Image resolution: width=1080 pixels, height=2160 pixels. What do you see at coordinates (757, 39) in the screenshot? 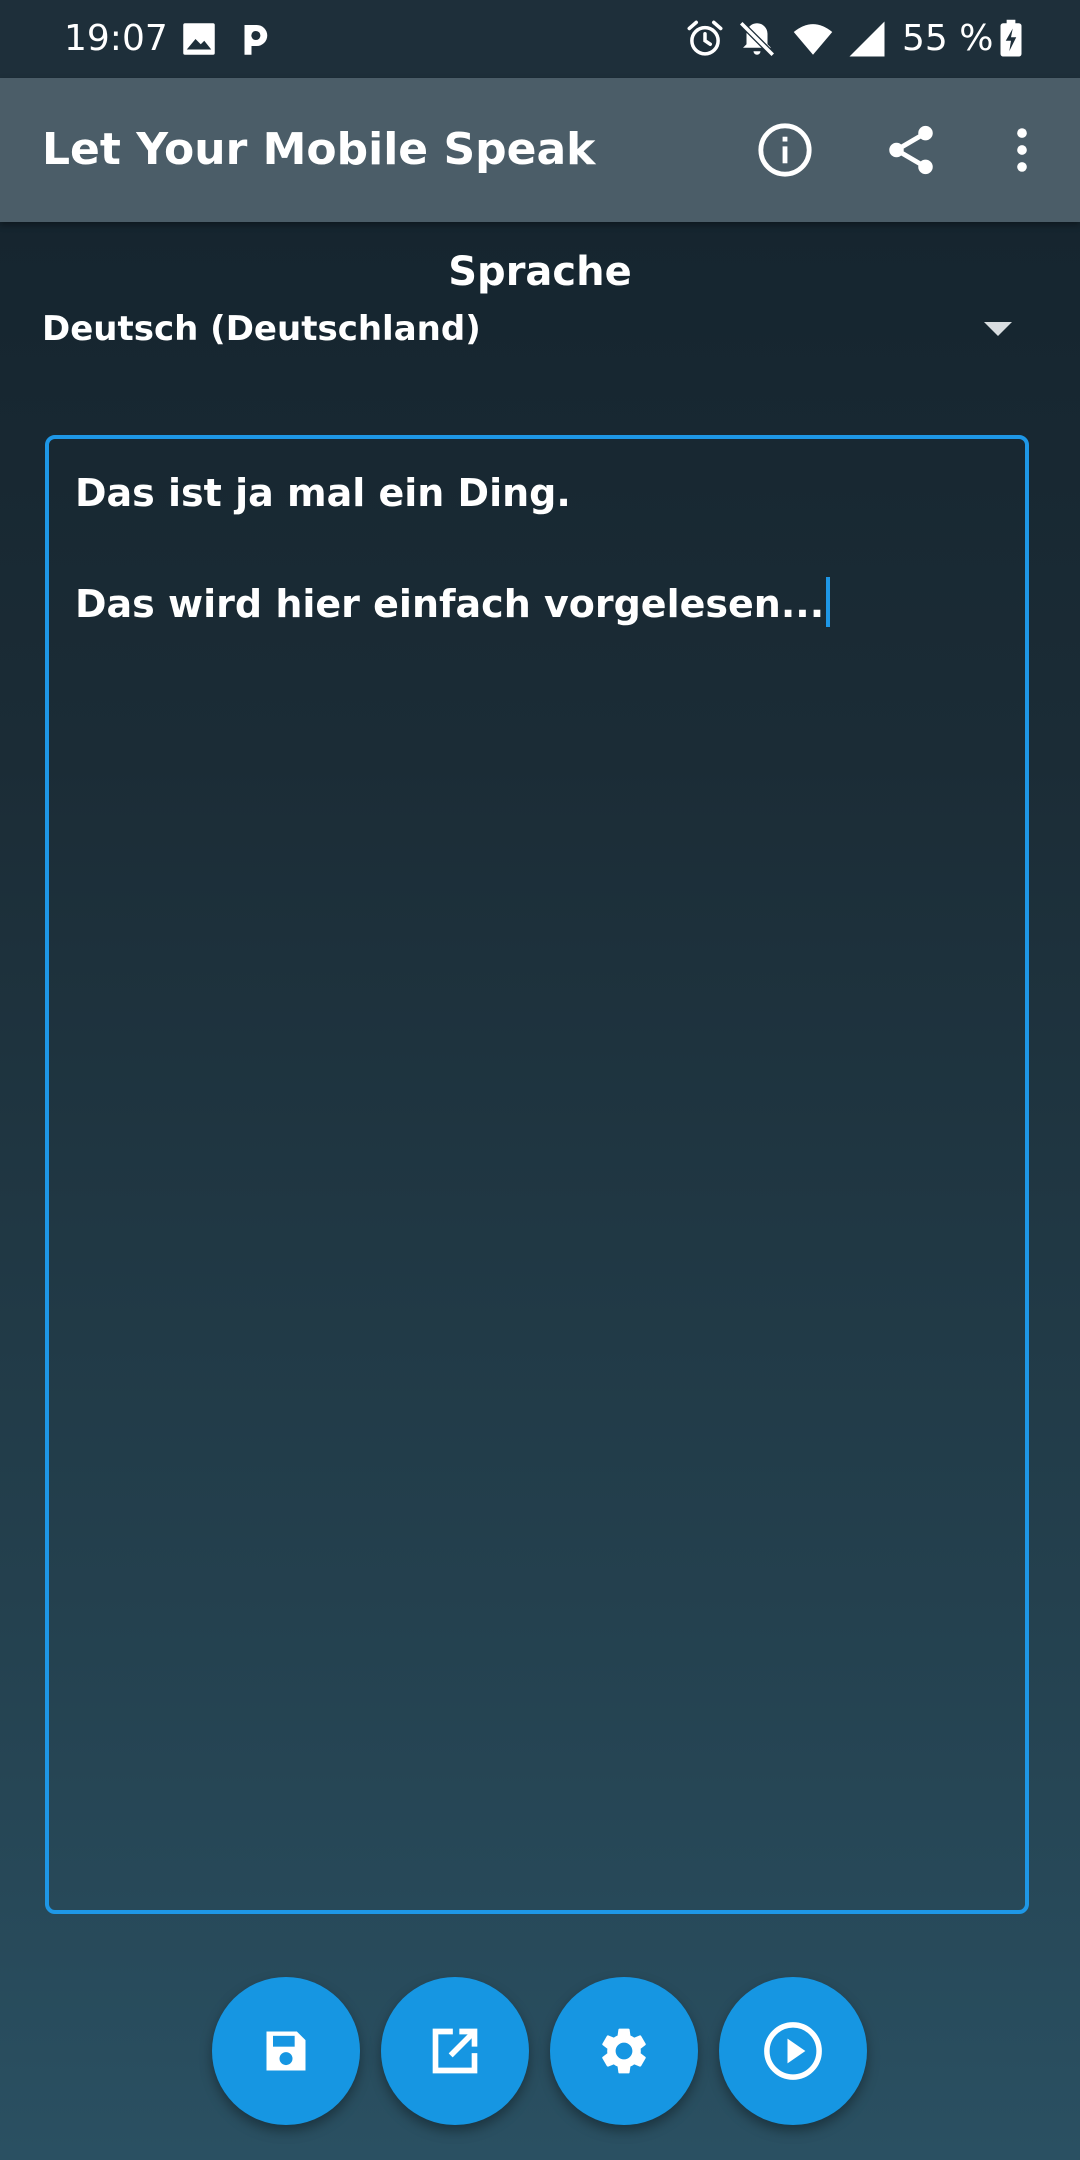
I see `bell-off-icon` at bounding box center [757, 39].